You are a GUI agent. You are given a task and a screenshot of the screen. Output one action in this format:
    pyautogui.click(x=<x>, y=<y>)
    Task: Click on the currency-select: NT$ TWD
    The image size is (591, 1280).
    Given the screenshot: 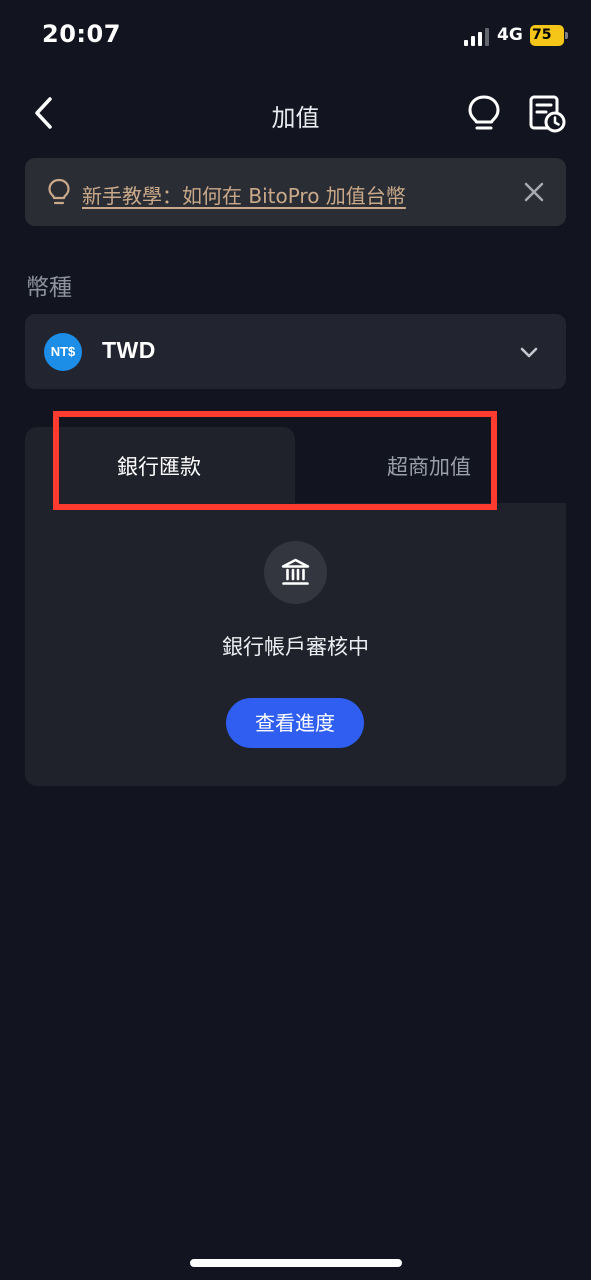 What is the action you would take?
    pyautogui.click(x=295, y=351)
    